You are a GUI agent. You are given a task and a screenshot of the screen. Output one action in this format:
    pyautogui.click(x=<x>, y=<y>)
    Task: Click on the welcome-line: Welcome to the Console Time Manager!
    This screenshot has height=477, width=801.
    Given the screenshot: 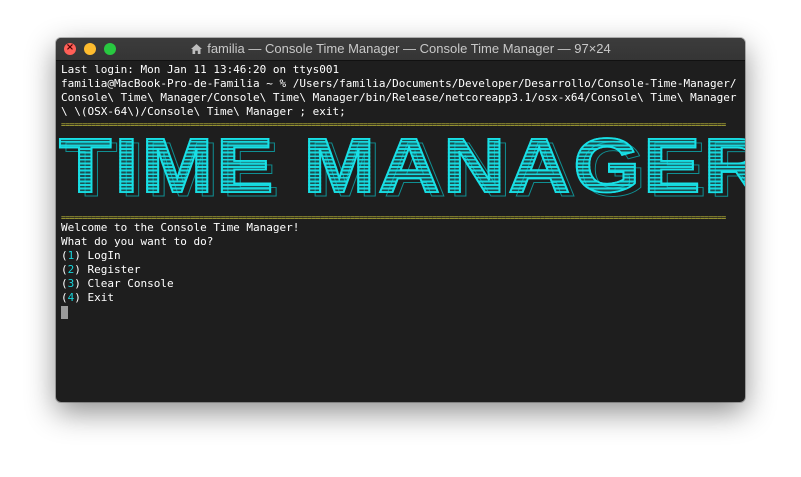 What is the action you would take?
    pyautogui.click(x=180, y=227)
    